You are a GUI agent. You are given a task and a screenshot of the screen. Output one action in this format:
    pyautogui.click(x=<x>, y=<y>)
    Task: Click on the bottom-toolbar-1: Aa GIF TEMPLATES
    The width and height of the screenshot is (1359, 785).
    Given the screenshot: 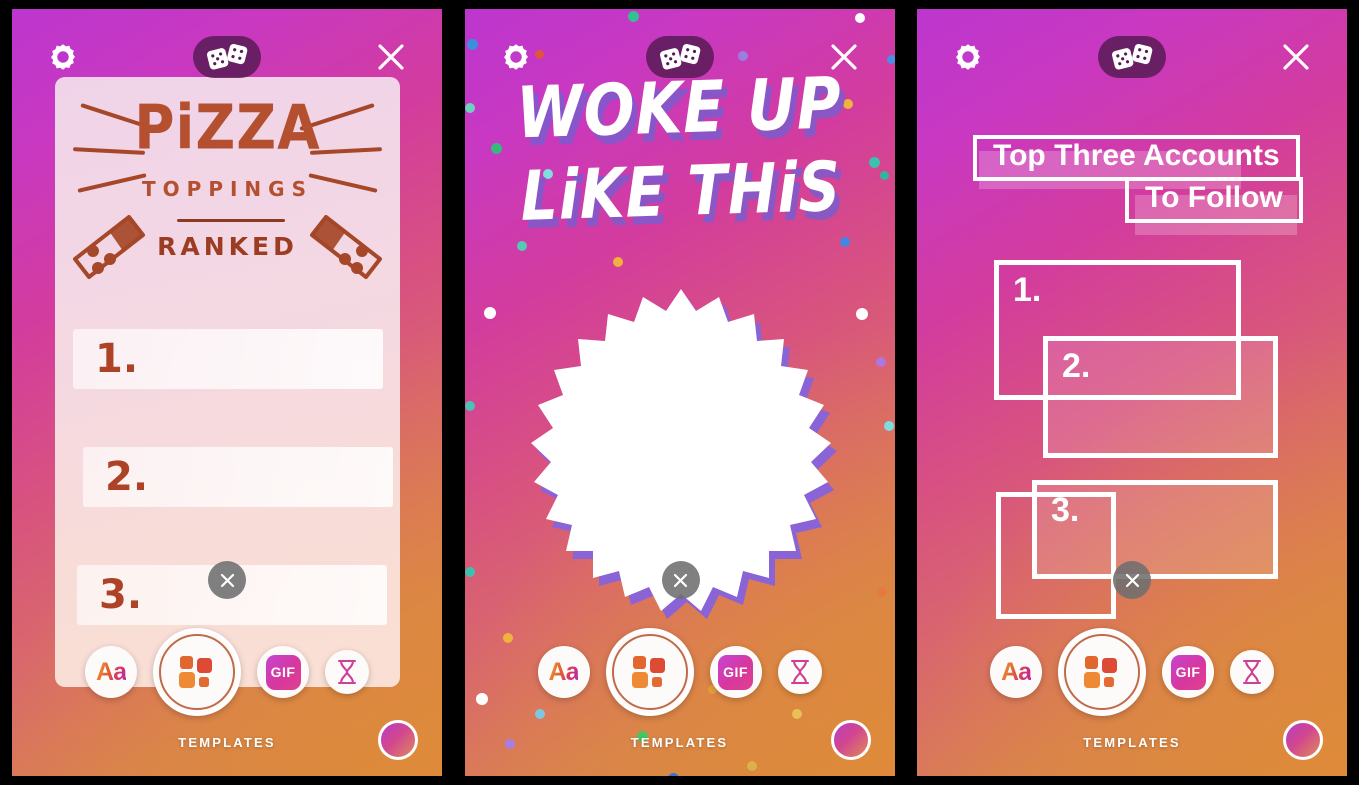 What is the action you would take?
    pyautogui.click(x=227, y=696)
    